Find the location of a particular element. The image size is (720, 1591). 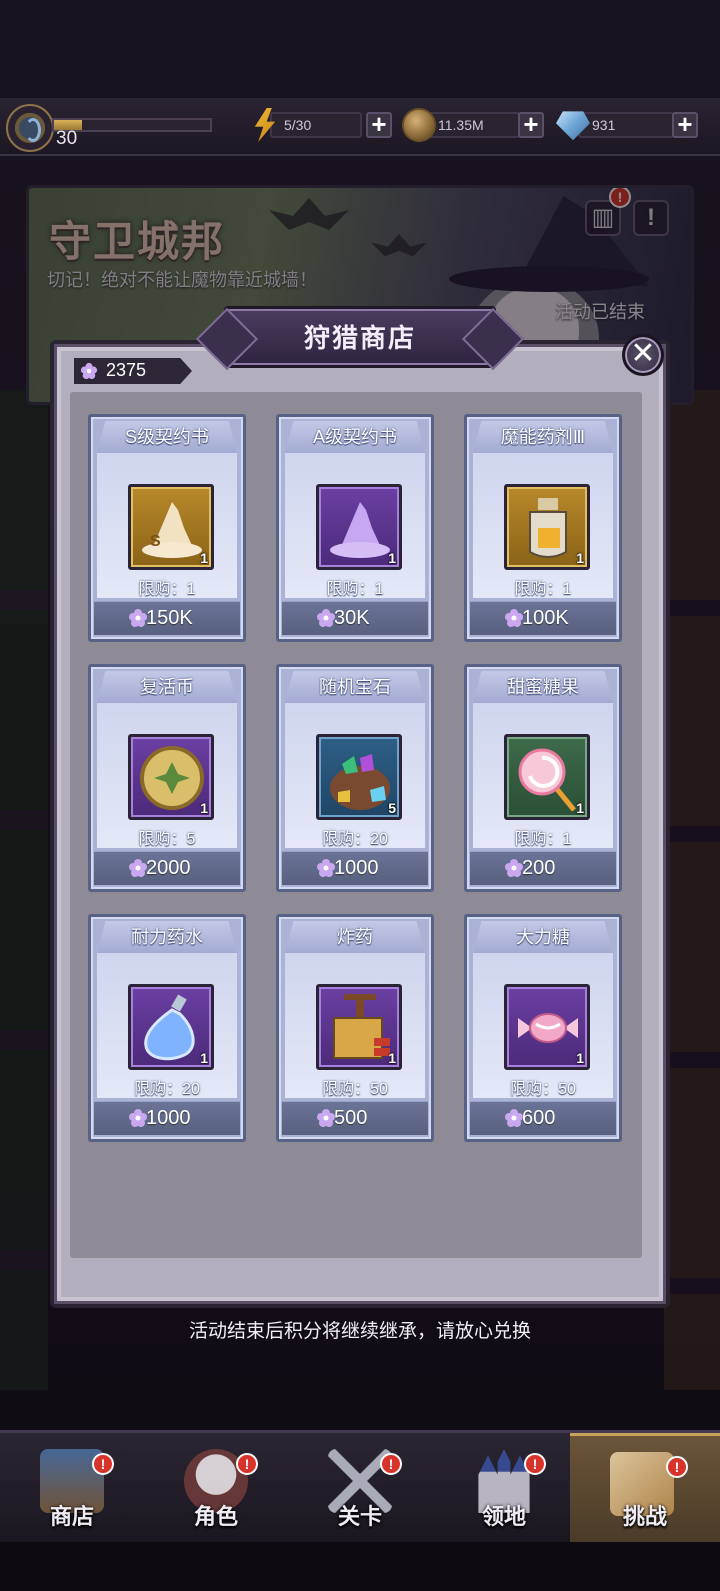

nav-label: 关卡 is located at coordinates (359, 1516).